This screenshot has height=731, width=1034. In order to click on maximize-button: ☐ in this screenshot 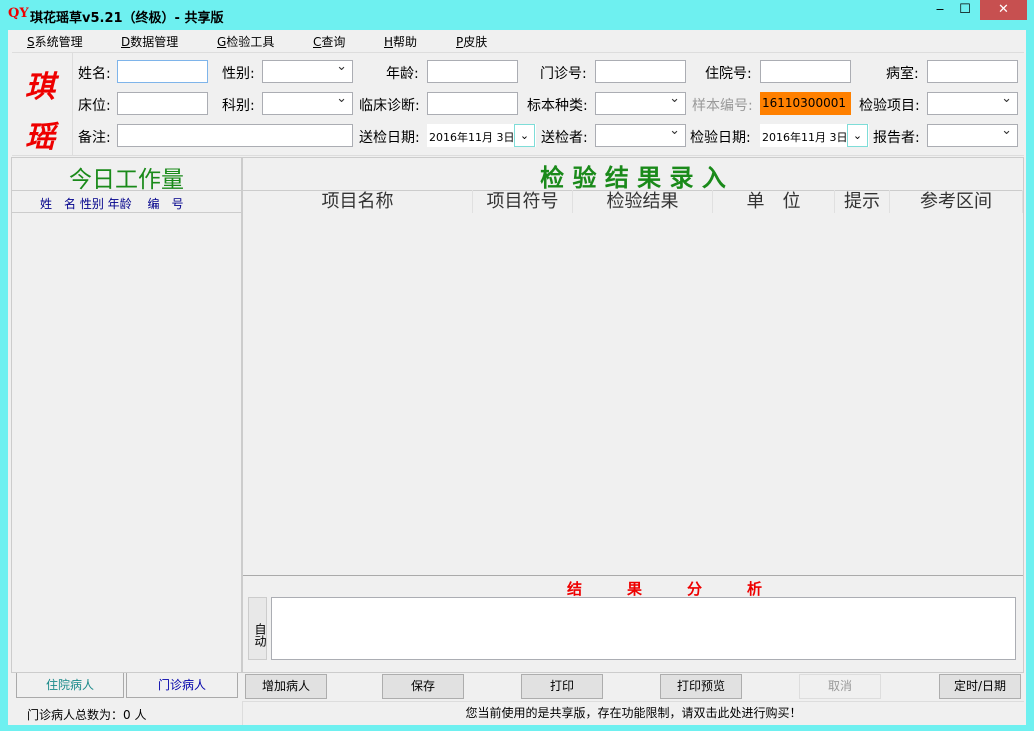, I will do `click(965, 9)`.